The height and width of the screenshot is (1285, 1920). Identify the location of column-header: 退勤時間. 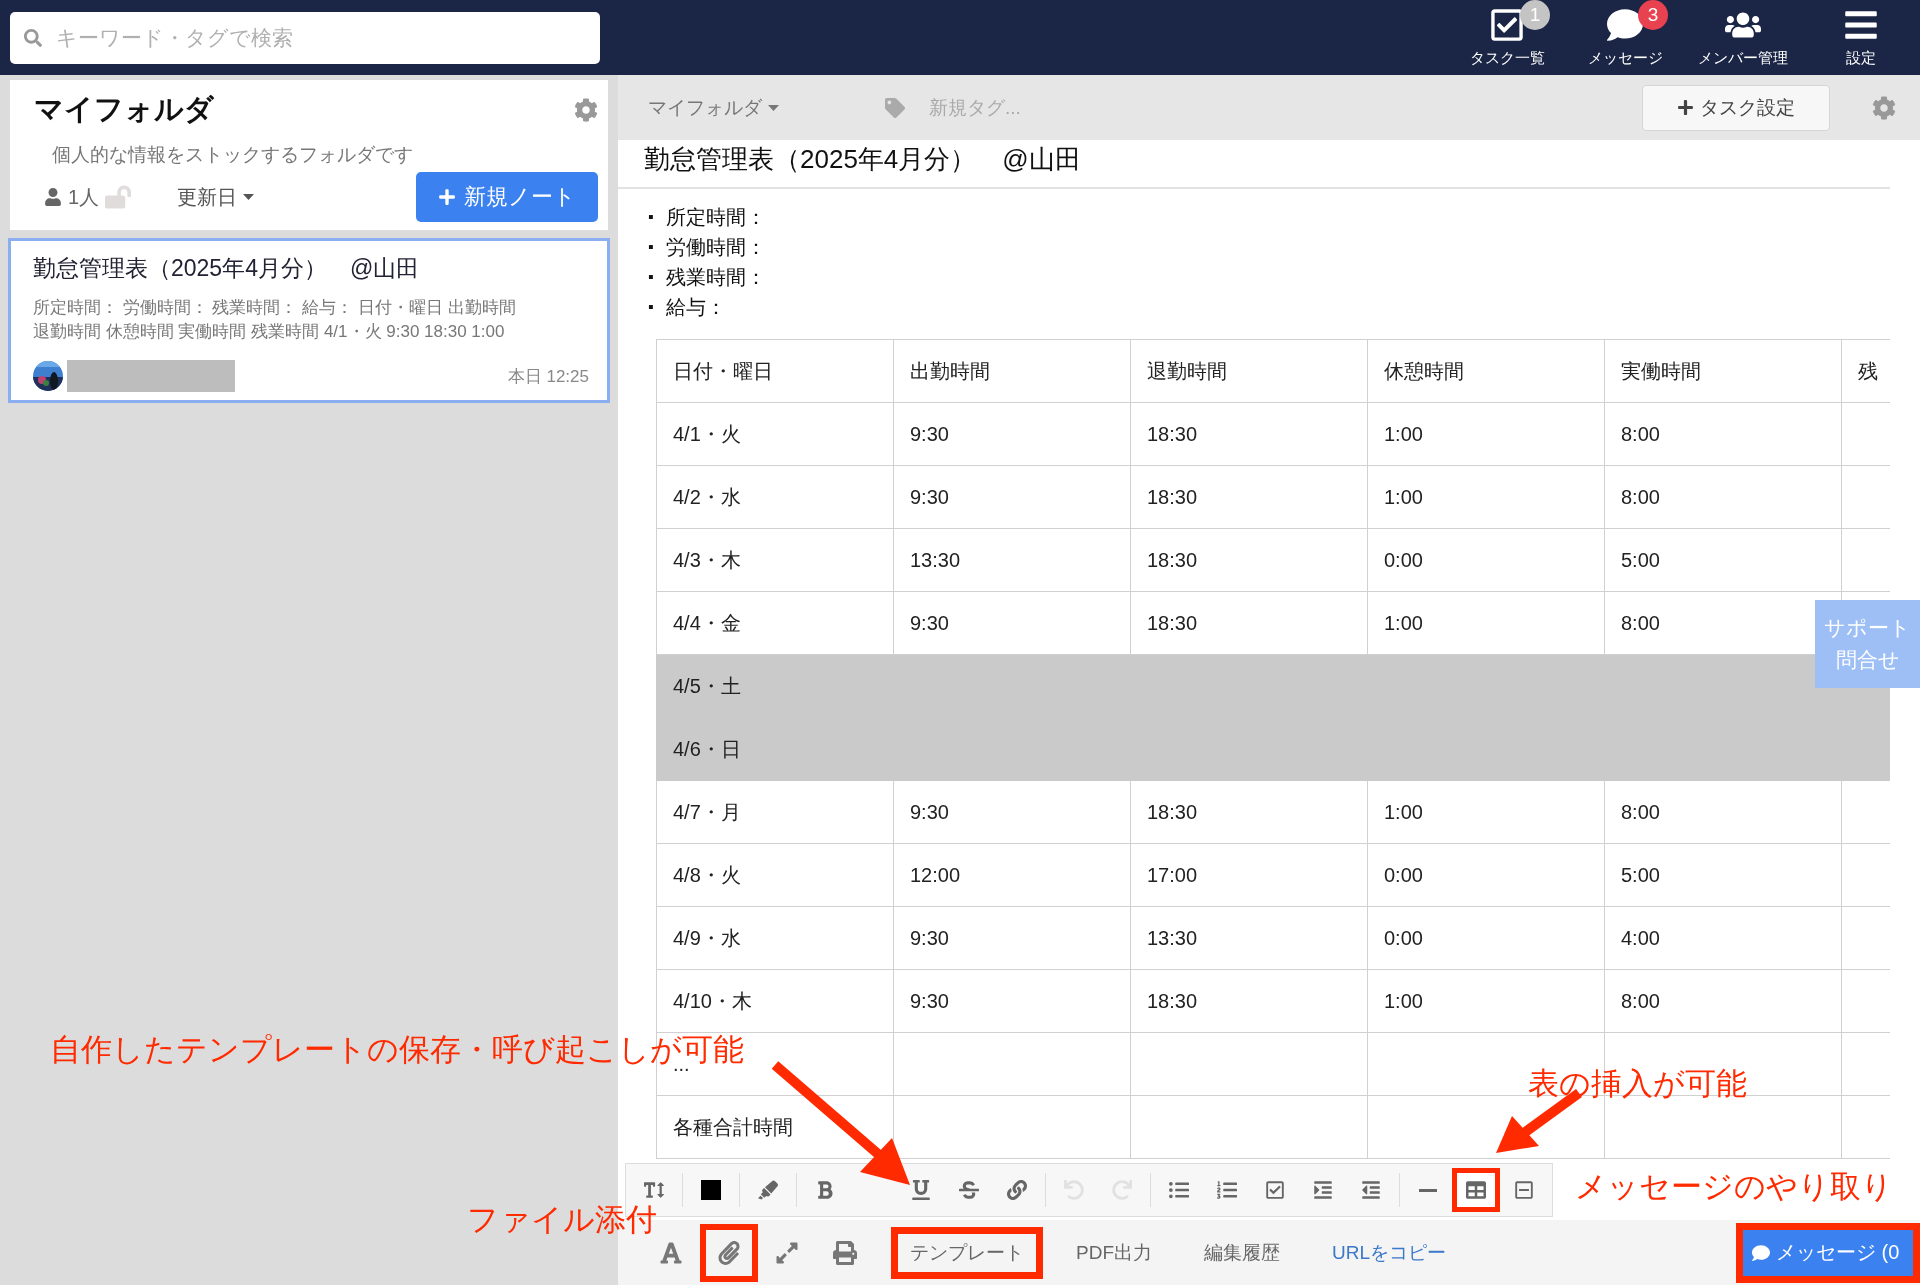
(1249, 371).